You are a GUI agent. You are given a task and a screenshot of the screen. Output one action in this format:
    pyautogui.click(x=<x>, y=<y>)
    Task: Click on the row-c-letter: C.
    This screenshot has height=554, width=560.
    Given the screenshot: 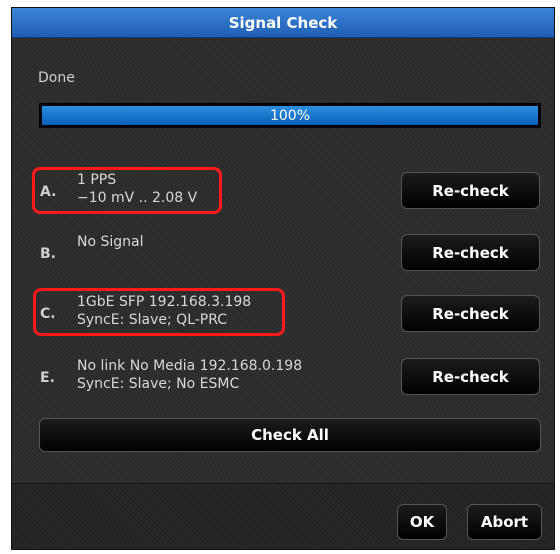 What is the action you would take?
    pyautogui.click(x=48, y=314)
    